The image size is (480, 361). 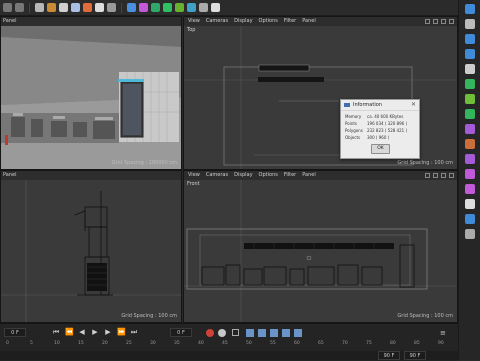 I want to click on next-frame-icon: ▶, so click(x=108, y=332).